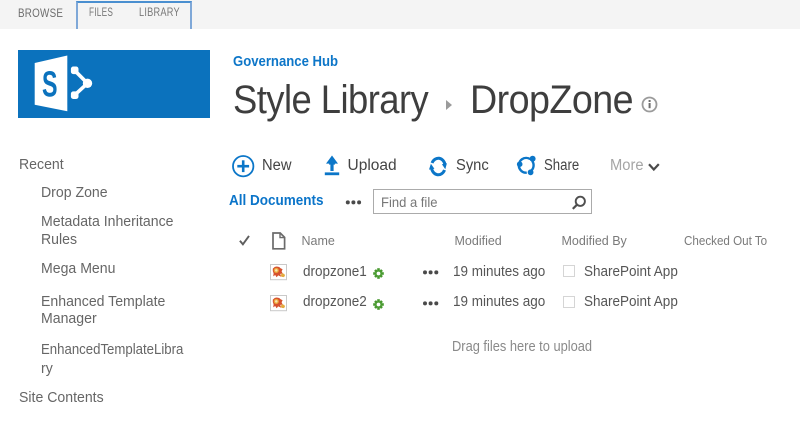 The height and width of the screenshot is (434, 800). What do you see at coordinates (50, 84) in the screenshot?
I see `svg-text: S` at bounding box center [50, 84].